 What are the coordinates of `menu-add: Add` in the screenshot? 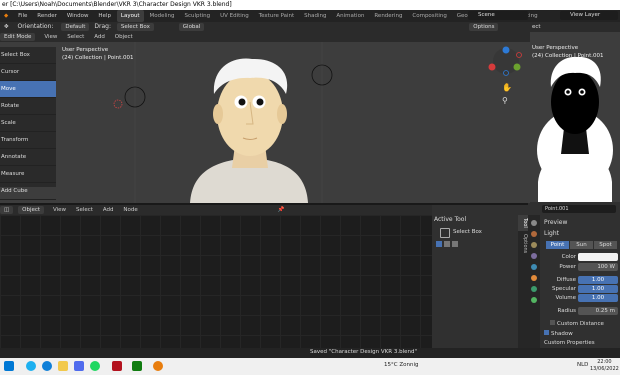 It's located at (99, 37).